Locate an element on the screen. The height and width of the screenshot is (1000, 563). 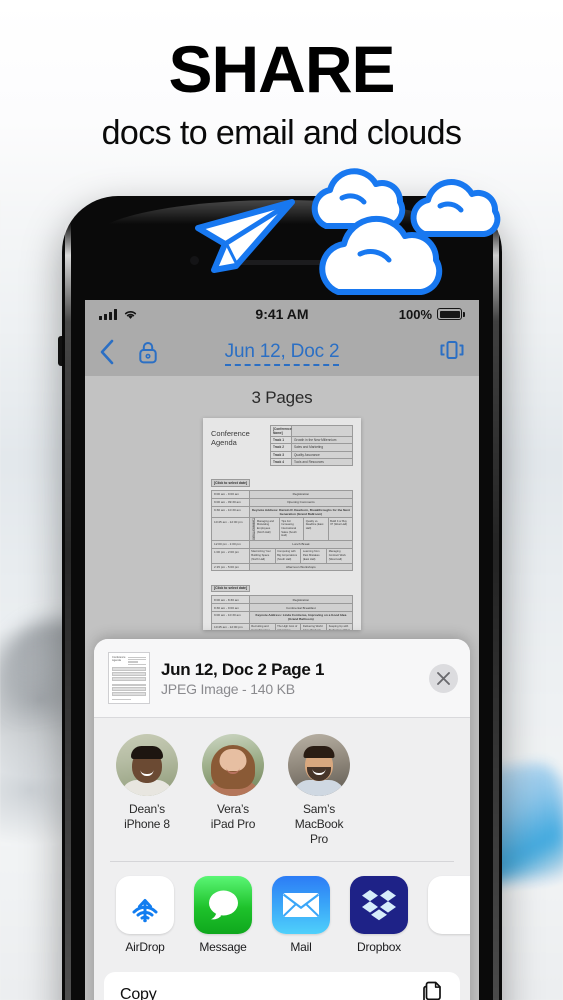
share-actions-list: Copy Markup is located at coordinates (282, 985).